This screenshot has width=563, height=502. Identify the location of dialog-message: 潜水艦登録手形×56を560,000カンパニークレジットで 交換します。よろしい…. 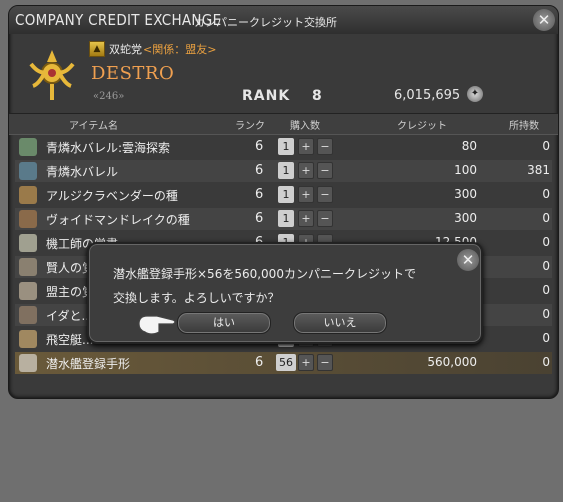
(264, 286).